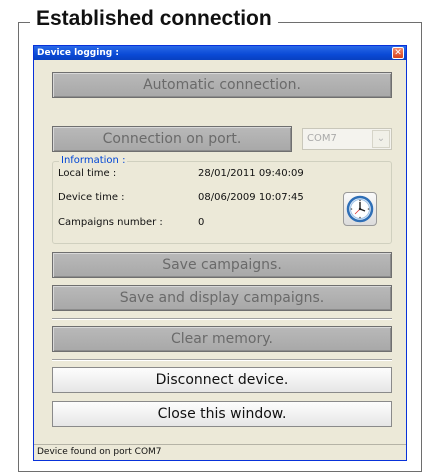  What do you see at coordinates (222, 265) in the screenshot?
I see `save-campaigns-button: Save campaigns.` at bounding box center [222, 265].